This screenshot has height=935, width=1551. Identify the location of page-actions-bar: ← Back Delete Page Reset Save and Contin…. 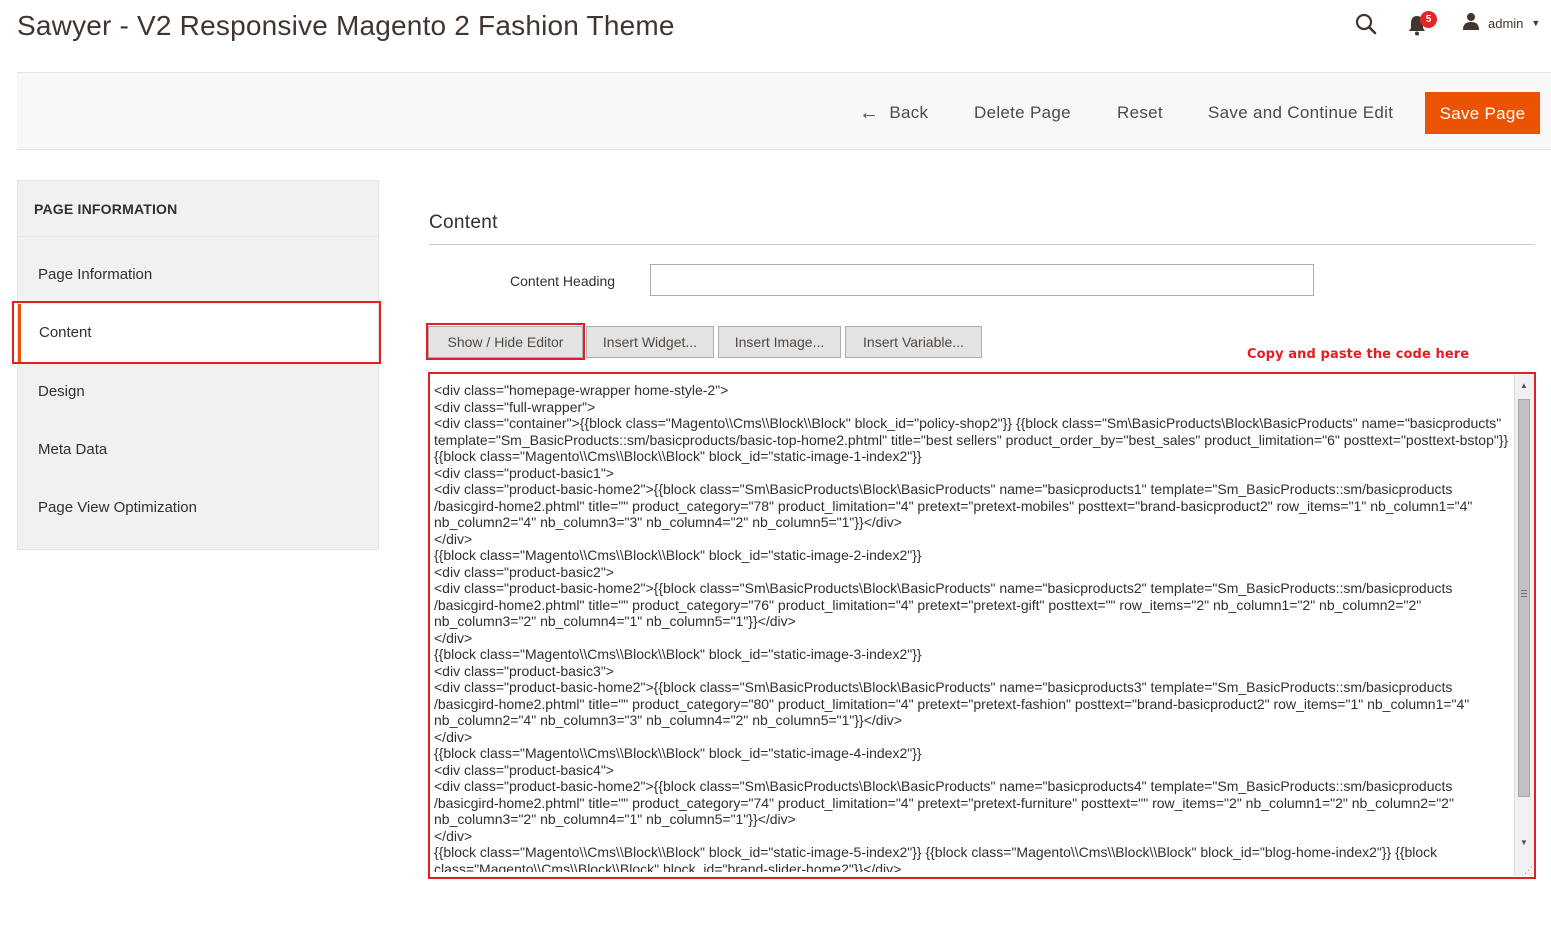
(784, 111).